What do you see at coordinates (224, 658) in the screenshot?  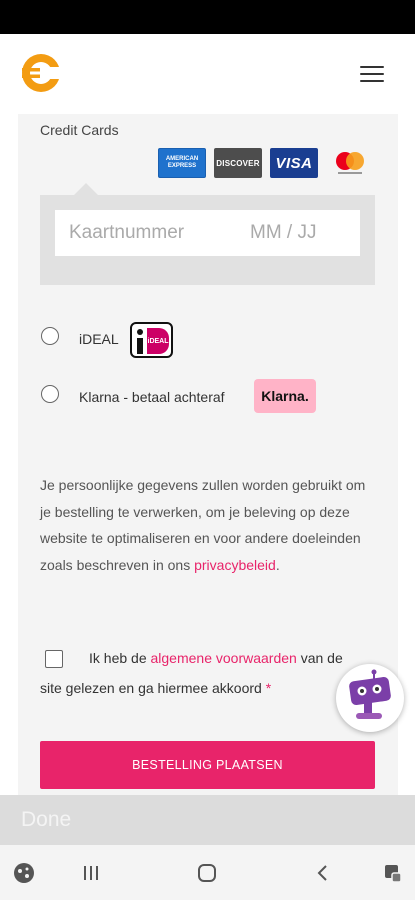 I see `terms-link: algemene voorwaarden` at bounding box center [224, 658].